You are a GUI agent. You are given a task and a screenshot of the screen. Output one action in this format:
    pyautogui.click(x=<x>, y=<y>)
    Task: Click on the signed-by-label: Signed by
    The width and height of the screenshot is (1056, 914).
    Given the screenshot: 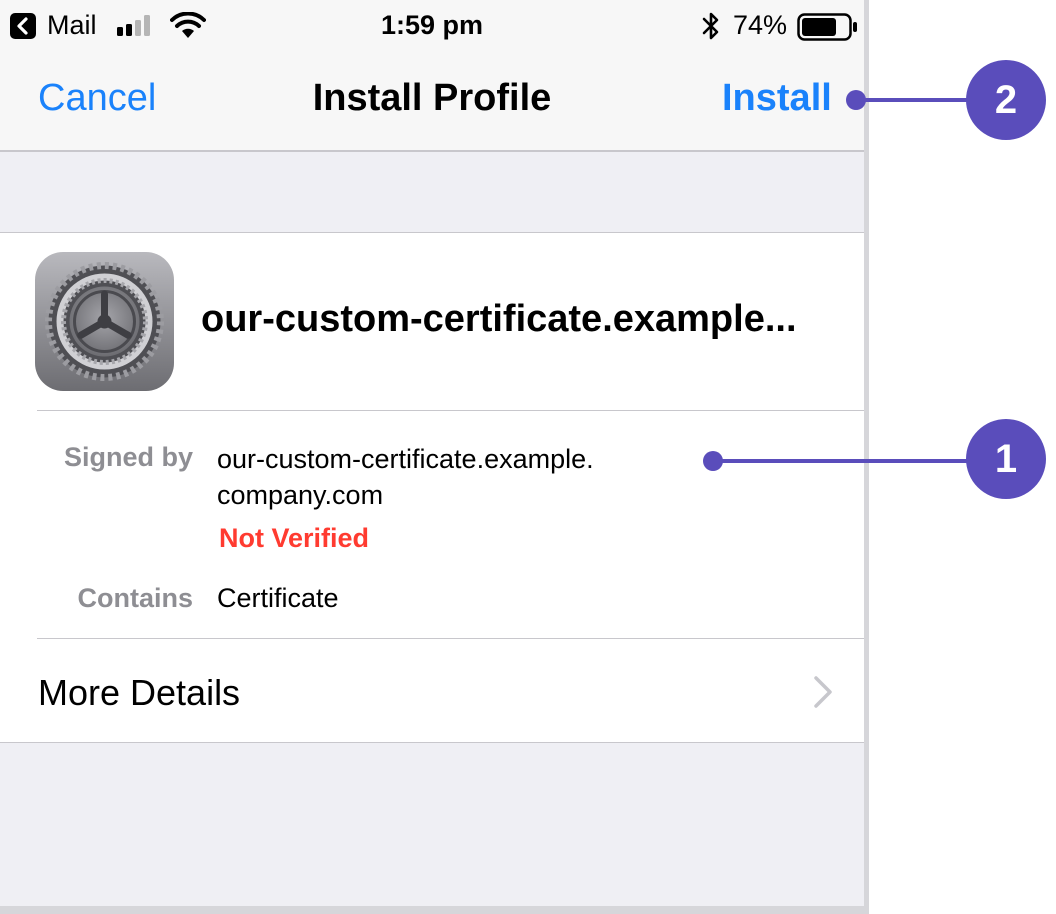 What is the action you would take?
    pyautogui.click(x=128, y=457)
    